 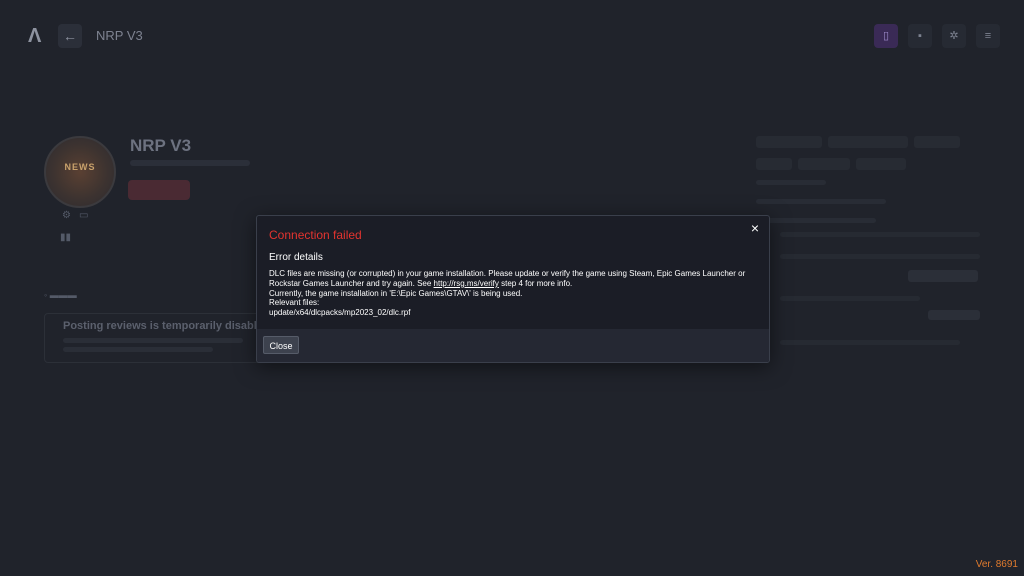 I want to click on close-button: Close, so click(x=281, y=345).